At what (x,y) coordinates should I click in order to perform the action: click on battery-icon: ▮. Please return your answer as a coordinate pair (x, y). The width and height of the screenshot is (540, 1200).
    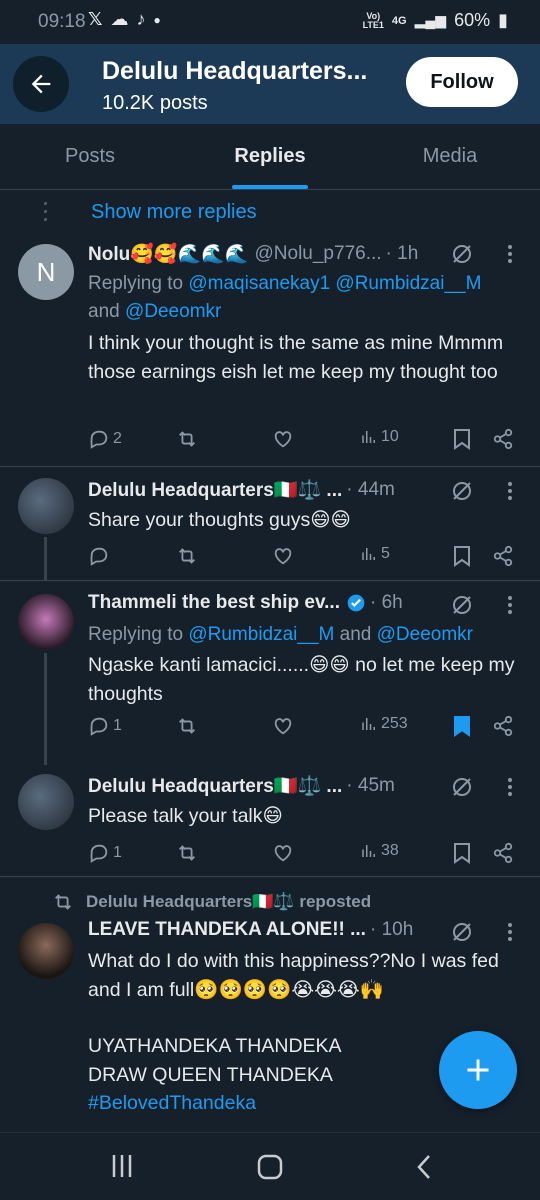
    Looking at the image, I should click on (503, 20).